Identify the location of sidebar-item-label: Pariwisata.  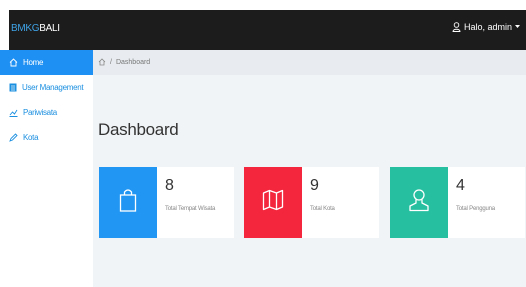
(40, 112).